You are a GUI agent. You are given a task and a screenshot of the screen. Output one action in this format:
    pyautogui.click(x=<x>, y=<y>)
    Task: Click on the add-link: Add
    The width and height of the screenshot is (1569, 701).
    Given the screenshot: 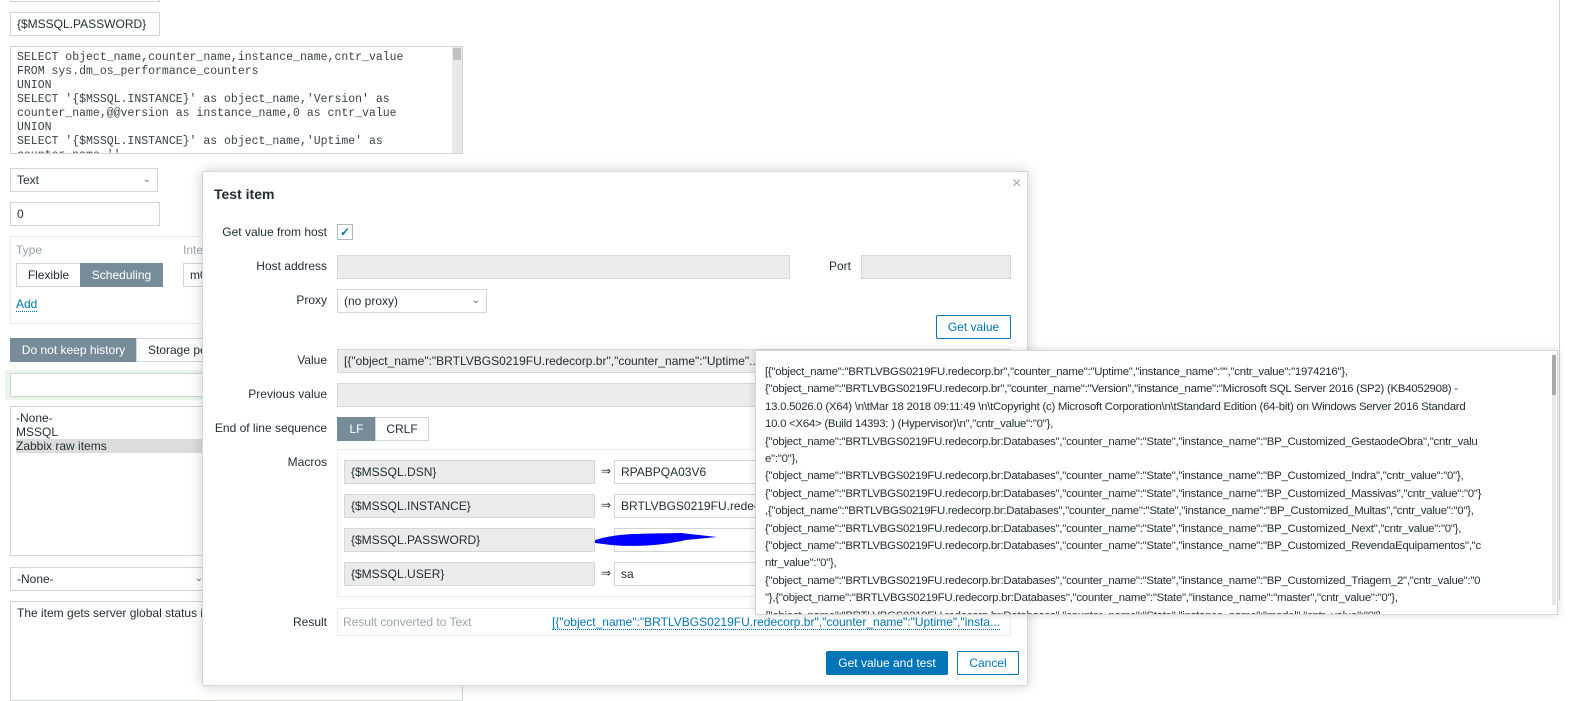 What is the action you would take?
    pyautogui.click(x=27, y=304)
    